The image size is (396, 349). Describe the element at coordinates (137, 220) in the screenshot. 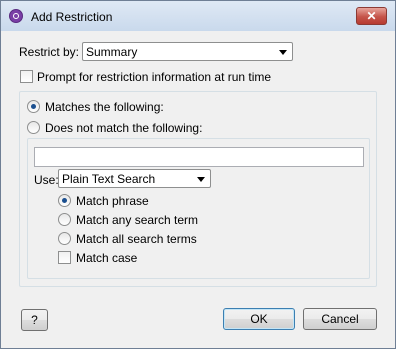

I see `match-any-label: Match any search term` at that location.